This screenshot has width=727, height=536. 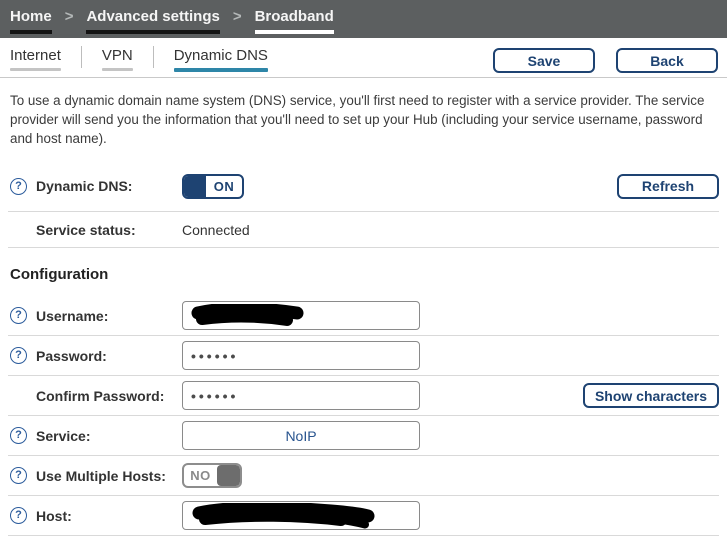 What do you see at coordinates (84, 186) in the screenshot?
I see `dynamic-dns-label: Dynamic DNS:` at bounding box center [84, 186].